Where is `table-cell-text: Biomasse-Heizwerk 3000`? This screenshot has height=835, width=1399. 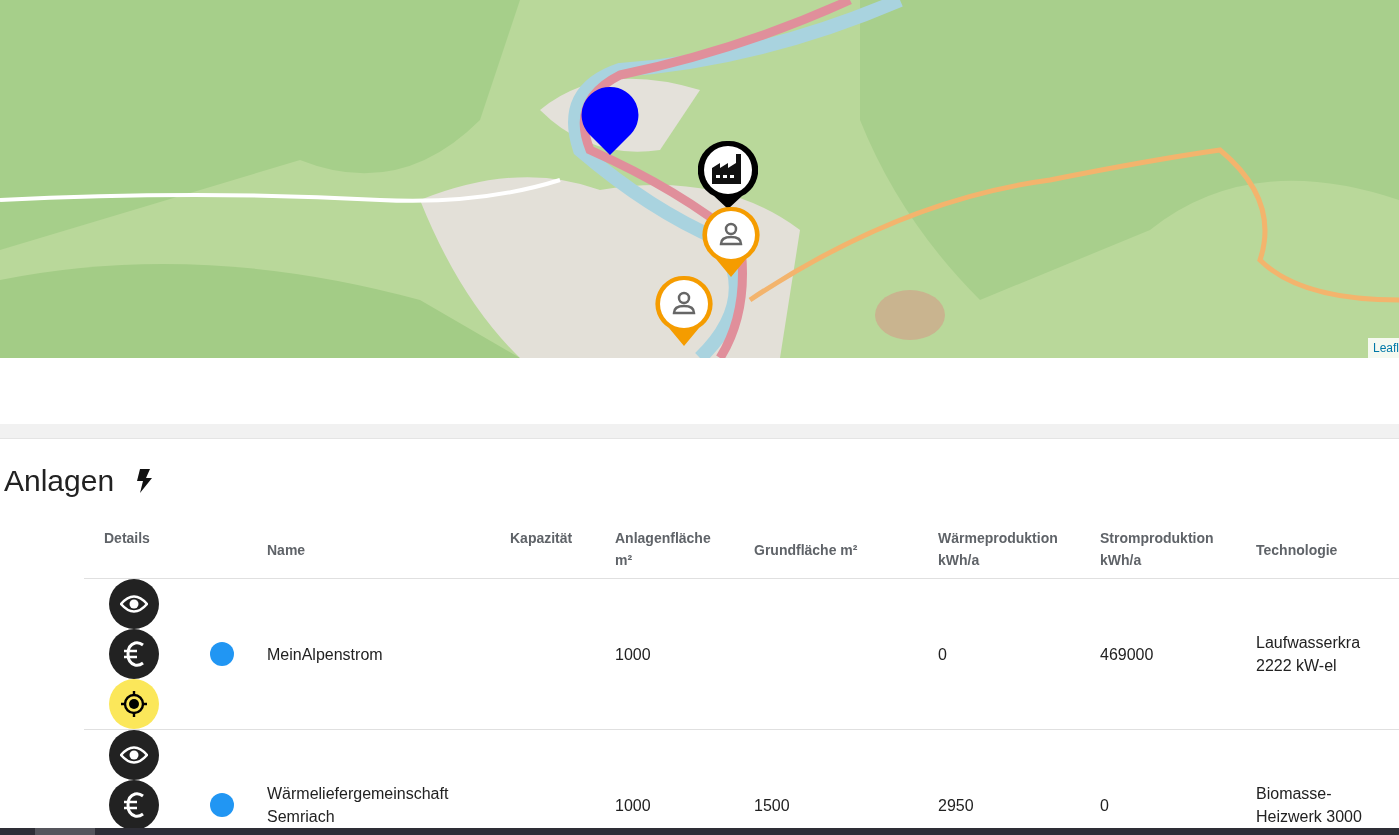
table-cell-text: Biomasse-Heizwerk 3000 is located at coordinates (1309, 805).